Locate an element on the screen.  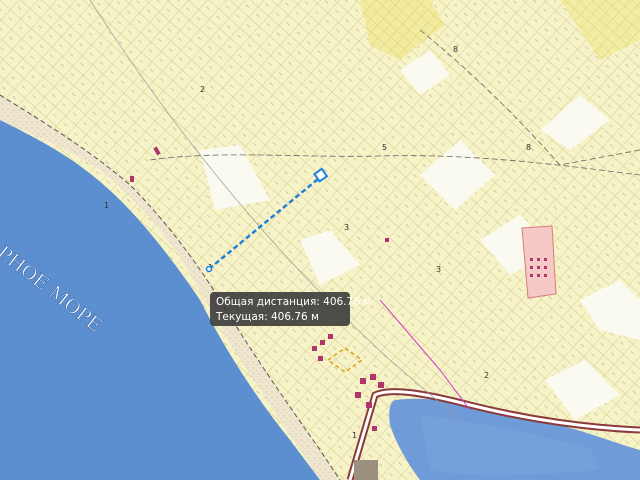
parcel is located at coordinates (539, 262).